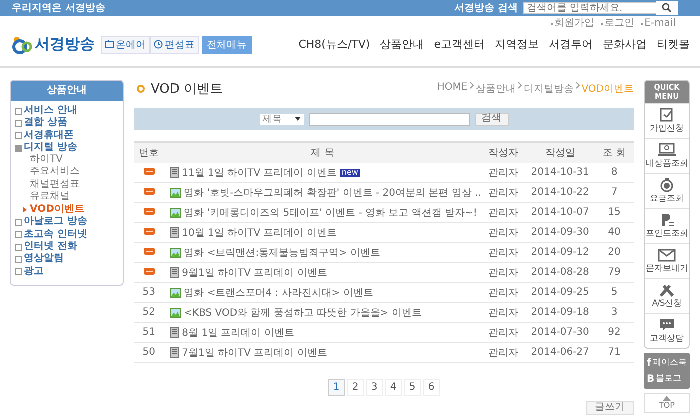 The height and width of the screenshot is (419, 700). I want to click on column-header: 작성일, so click(561, 152).